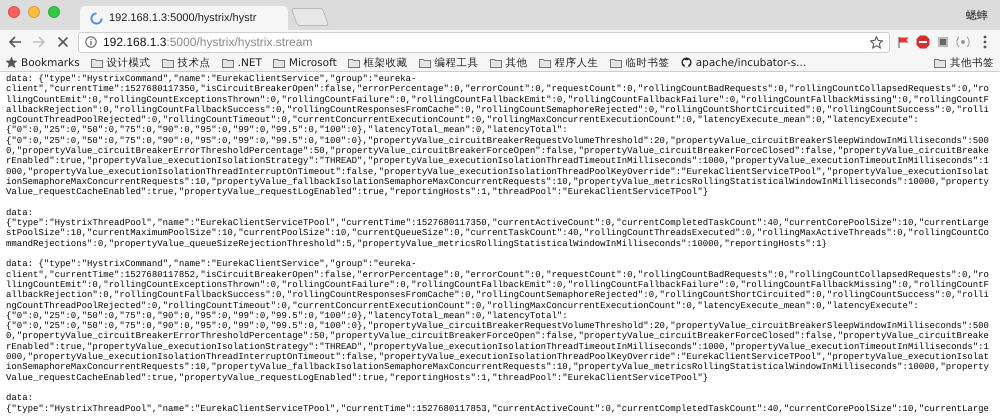 The image size is (1000, 418). What do you see at coordinates (640, 63) in the screenshot?
I see `bookmark: 临时书签` at bounding box center [640, 63].